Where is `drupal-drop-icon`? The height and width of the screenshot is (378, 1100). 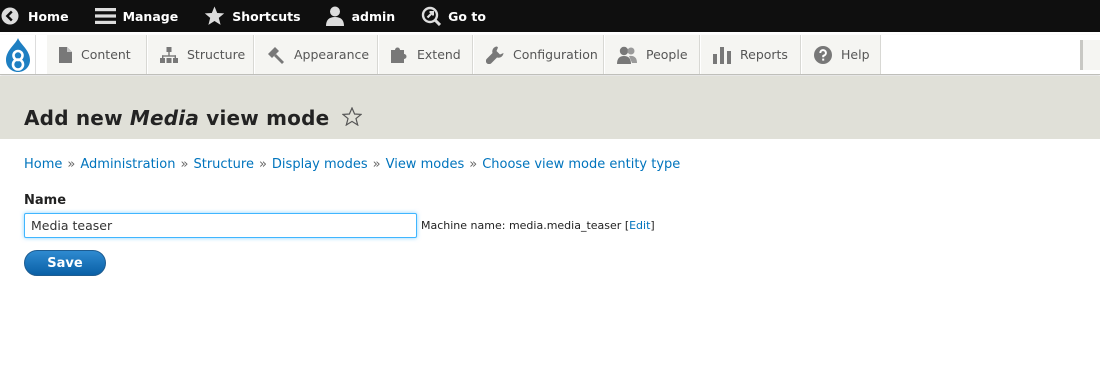
drupal-drop-icon is located at coordinates (17, 54).